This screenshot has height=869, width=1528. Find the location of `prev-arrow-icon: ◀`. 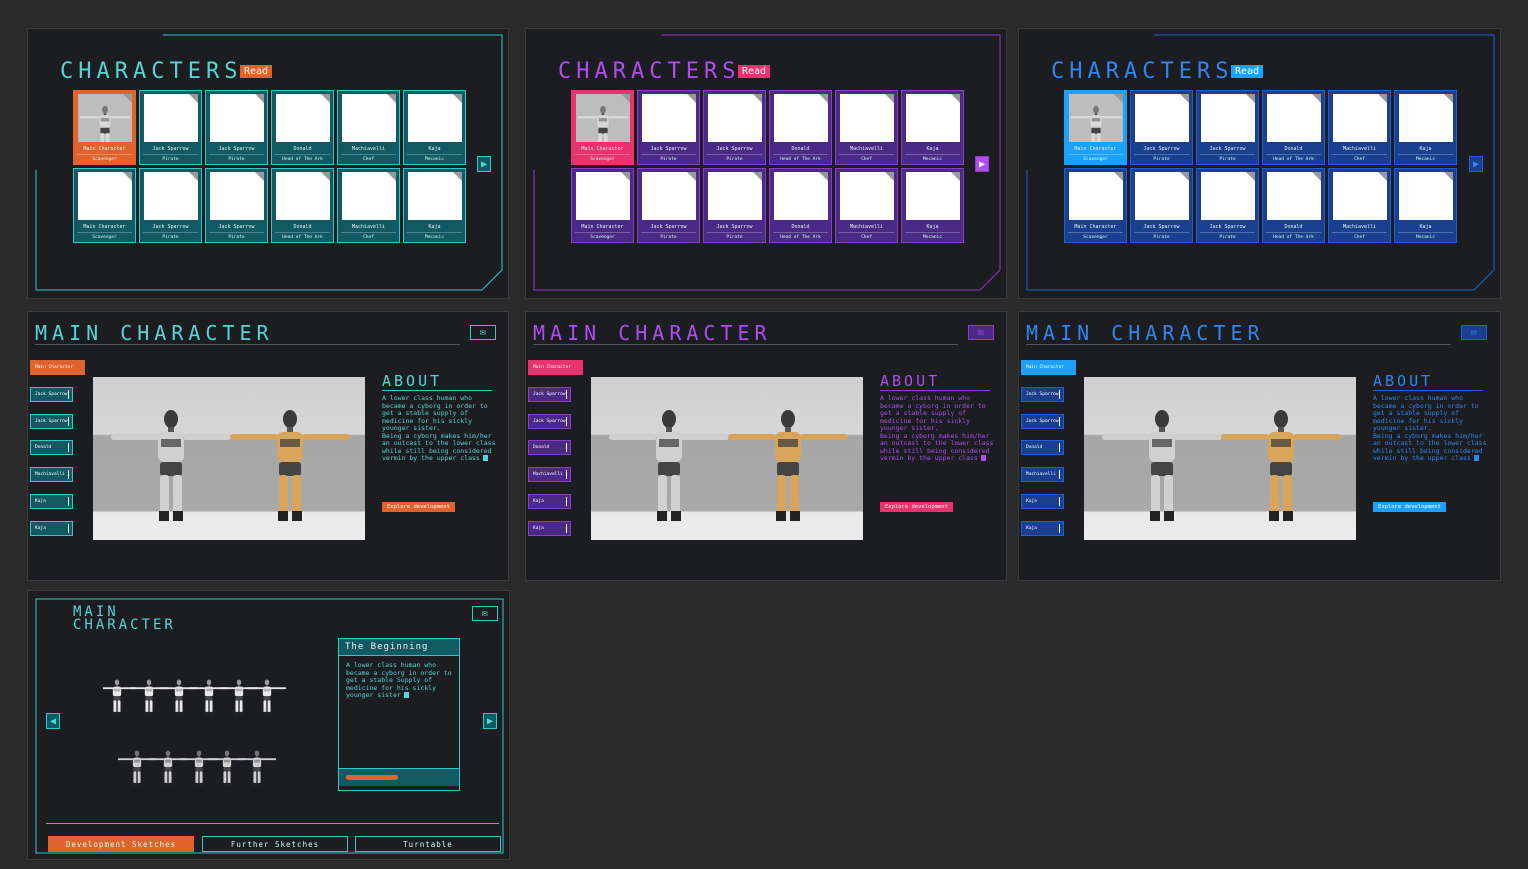

prev-arrow-icon: ◀ is located at coordinates (53, 721).